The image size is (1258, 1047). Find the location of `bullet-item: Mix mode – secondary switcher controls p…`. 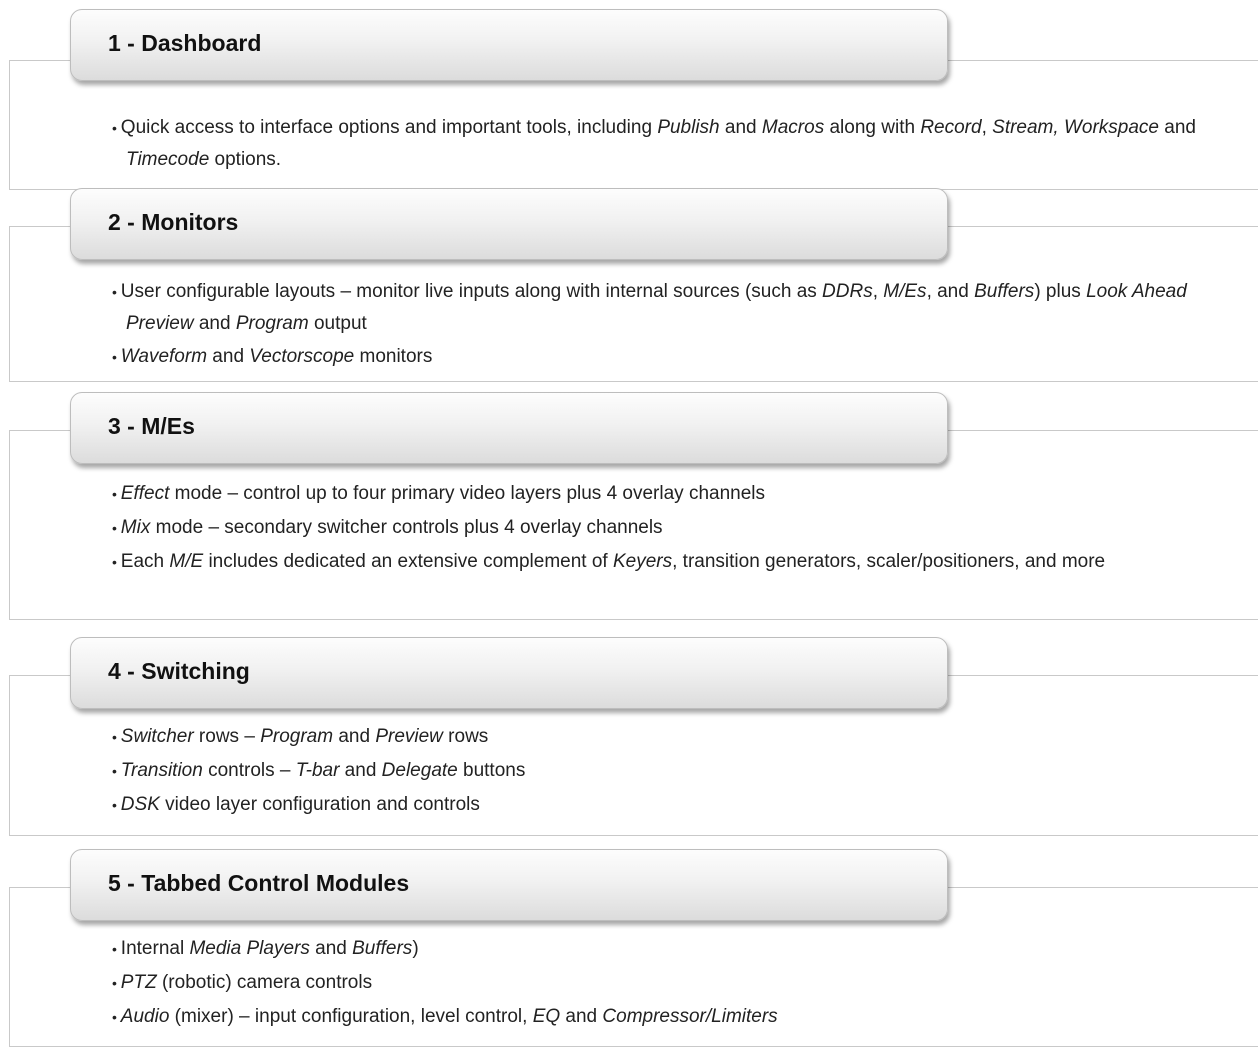

bullet-item: Mix mode – secondary switcher controls p… is located at coordinates (662, 528).